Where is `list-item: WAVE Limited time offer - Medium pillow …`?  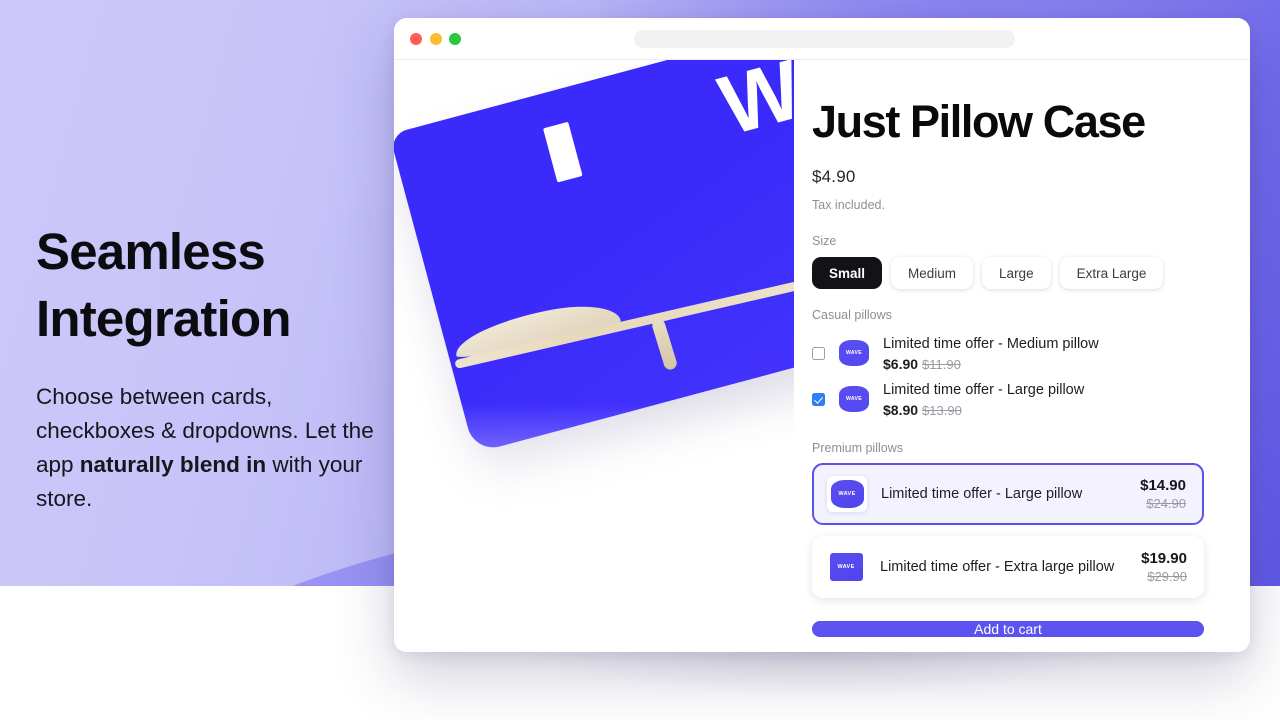
list-item: WAVE Limited time offer - Medium pillow … is located at coordinates (1008, 353).